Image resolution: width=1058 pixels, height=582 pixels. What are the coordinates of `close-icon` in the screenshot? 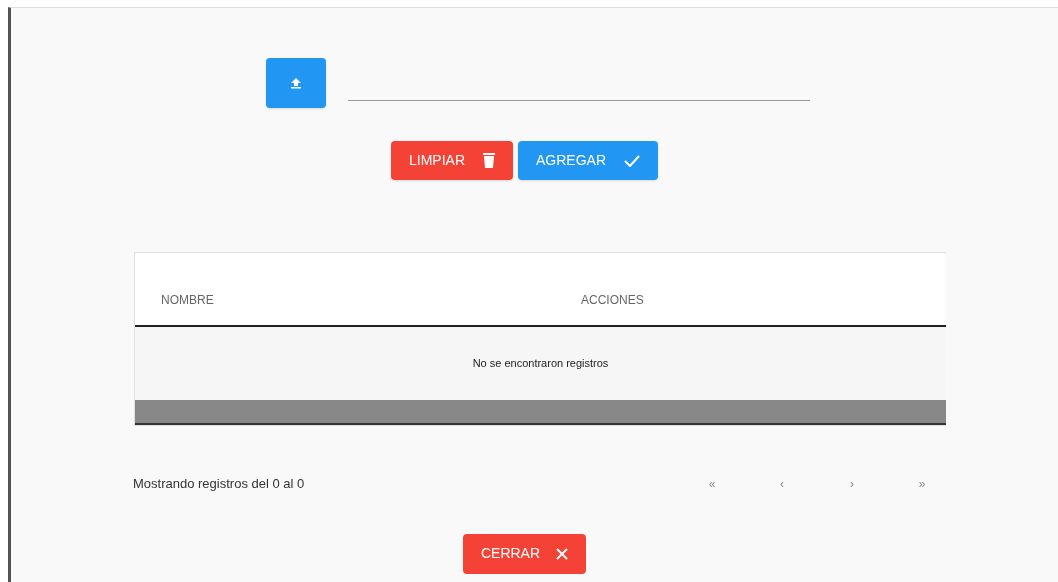 It's located at (562, 553).